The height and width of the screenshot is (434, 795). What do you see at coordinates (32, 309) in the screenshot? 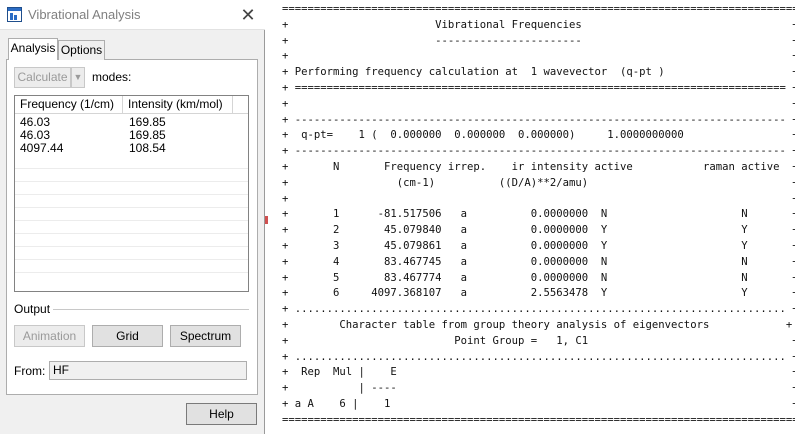
I see `output-group-label: Output` at bounding box center [32, 309].